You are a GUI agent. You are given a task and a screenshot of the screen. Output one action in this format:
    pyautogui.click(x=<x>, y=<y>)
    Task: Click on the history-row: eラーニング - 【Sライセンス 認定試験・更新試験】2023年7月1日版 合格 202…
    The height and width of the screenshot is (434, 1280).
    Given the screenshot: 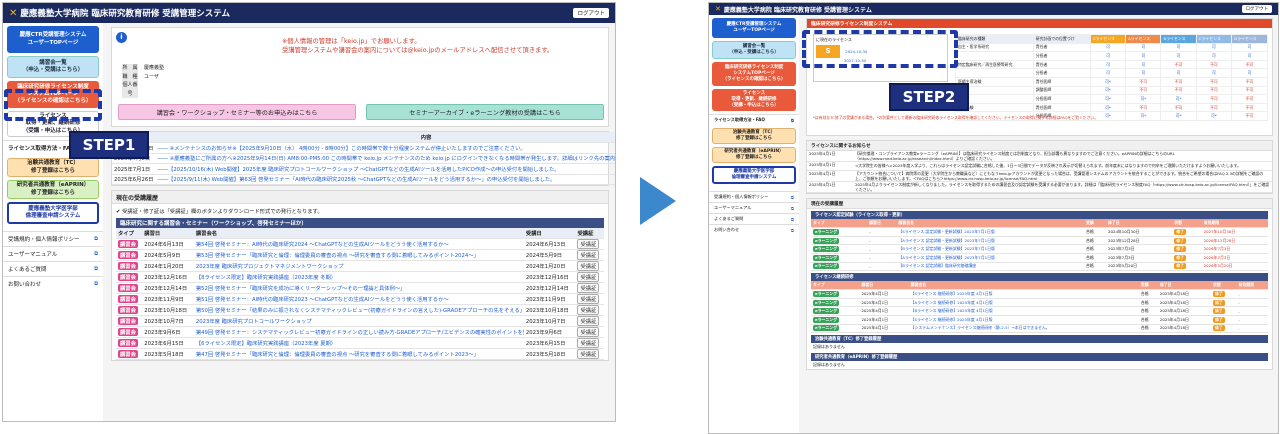 What is the action you would take?
    pyautogui.click(x=1039, y=232)
    